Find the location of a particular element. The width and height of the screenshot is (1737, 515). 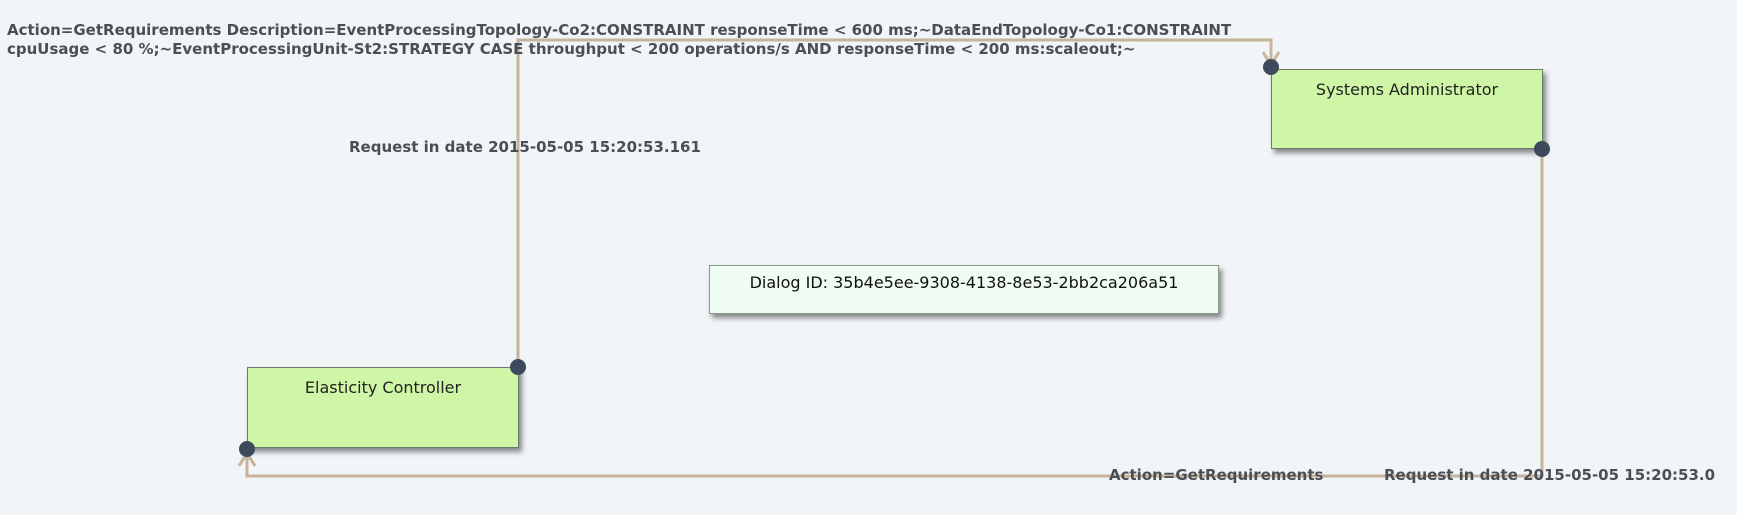

request-date-top: Request in date 2015-05-05 15:20:53.161 is located at coordinates (525, 147).